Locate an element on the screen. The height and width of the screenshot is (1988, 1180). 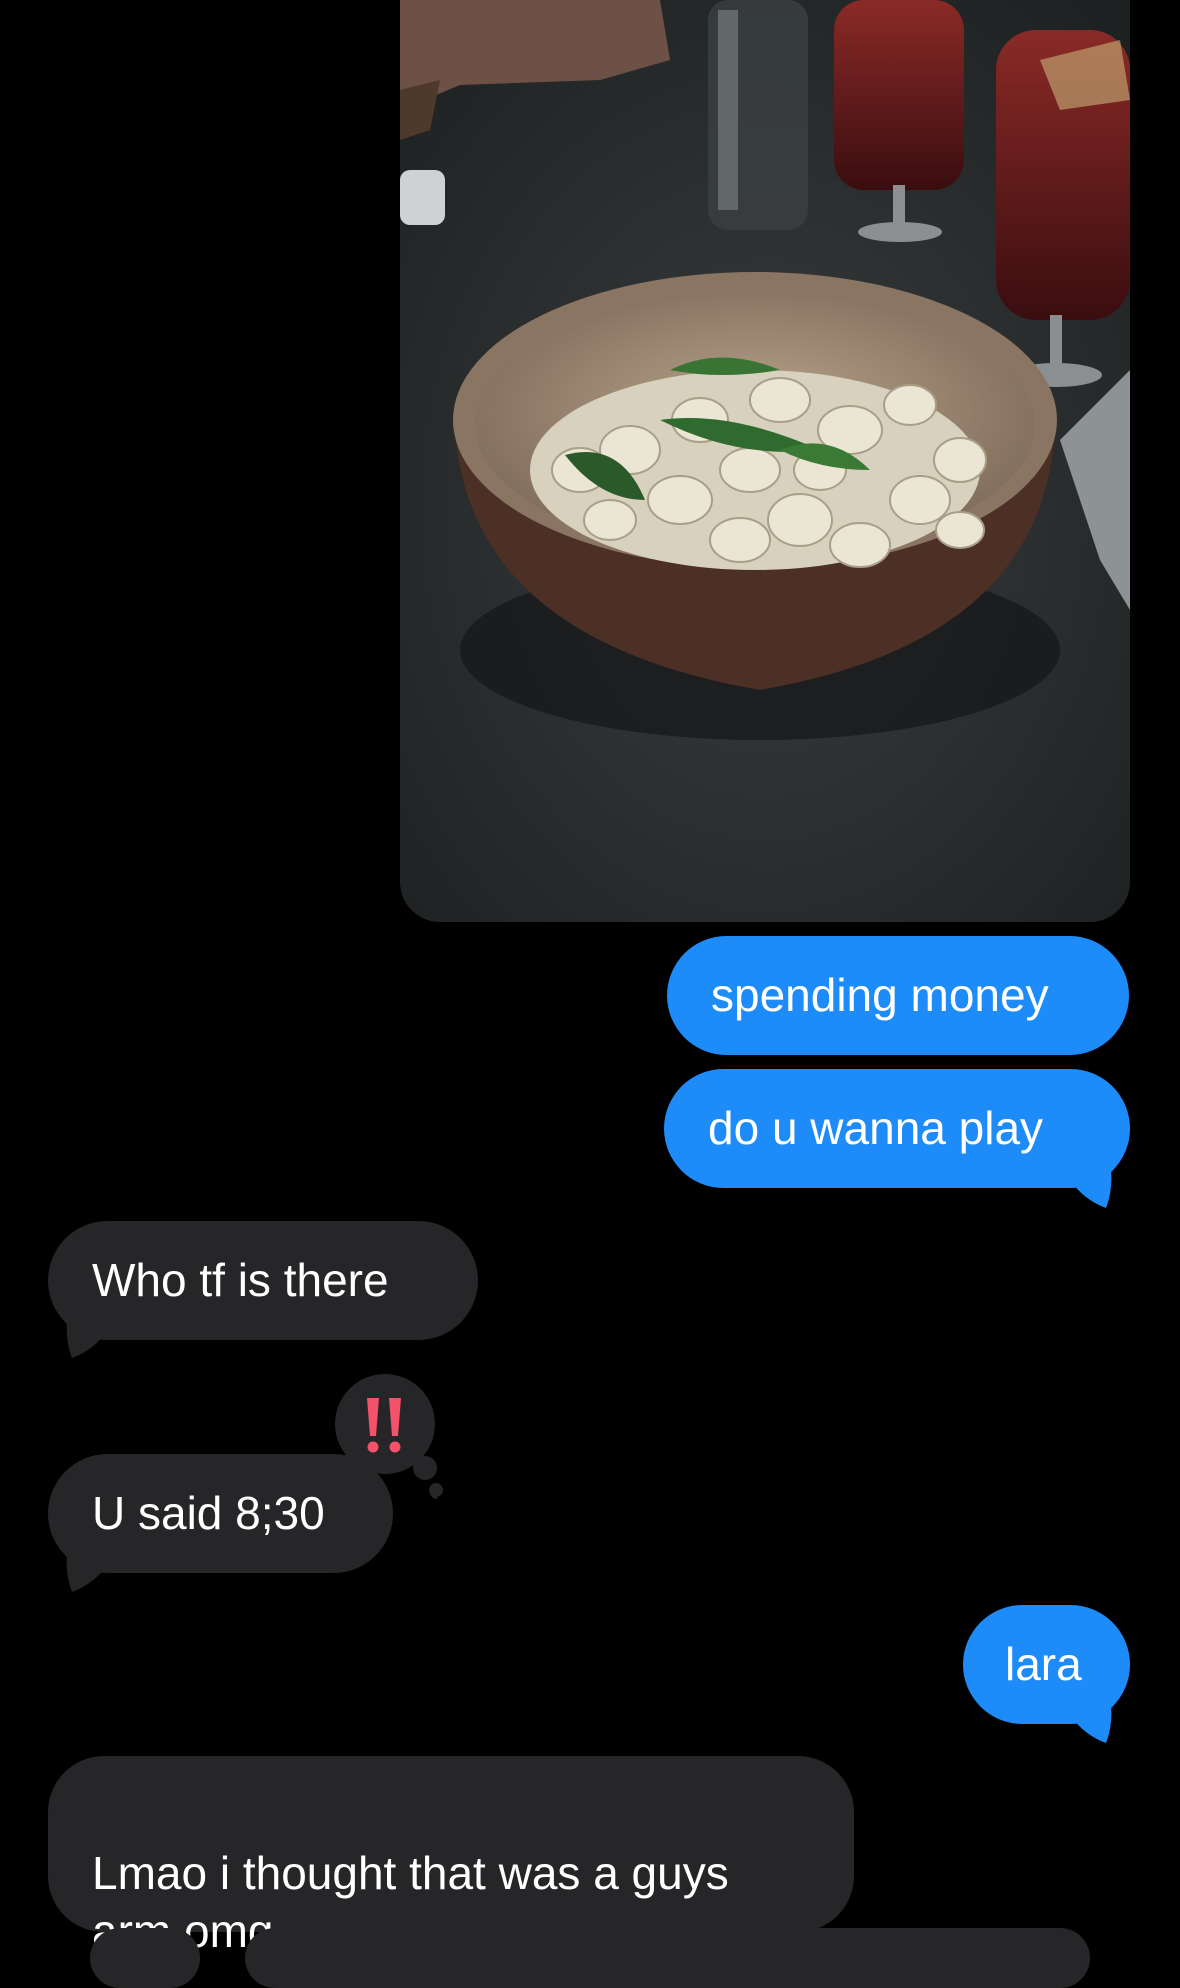
message-bubble-received: Who tf is there is located at coordinates (263, 1280).